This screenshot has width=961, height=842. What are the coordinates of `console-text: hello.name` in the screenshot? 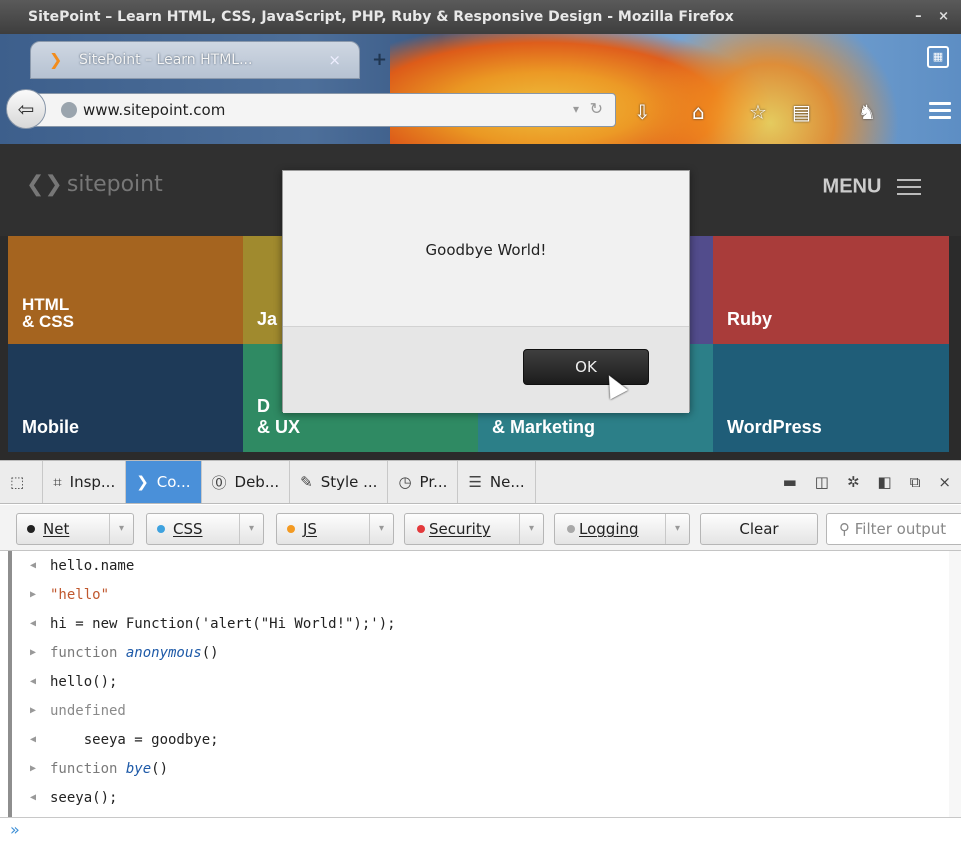 It's located at (92, 565).